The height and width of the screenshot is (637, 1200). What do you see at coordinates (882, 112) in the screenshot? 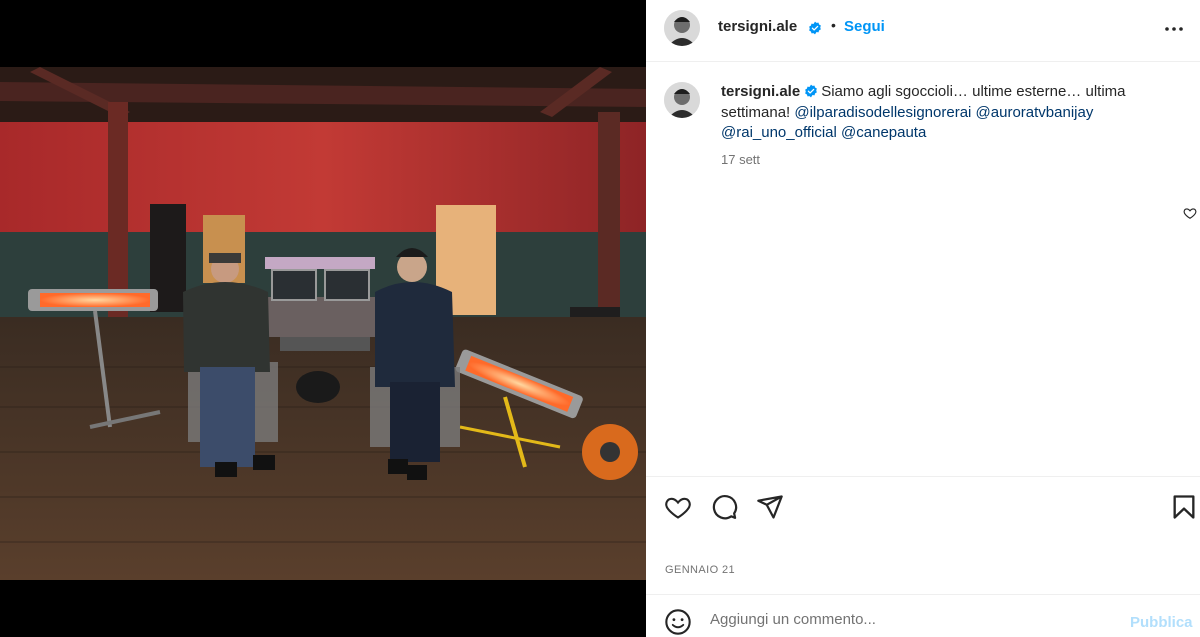
I see `mention-link: @ilparadisodellesignorerai` at bounding box center [882, 112].